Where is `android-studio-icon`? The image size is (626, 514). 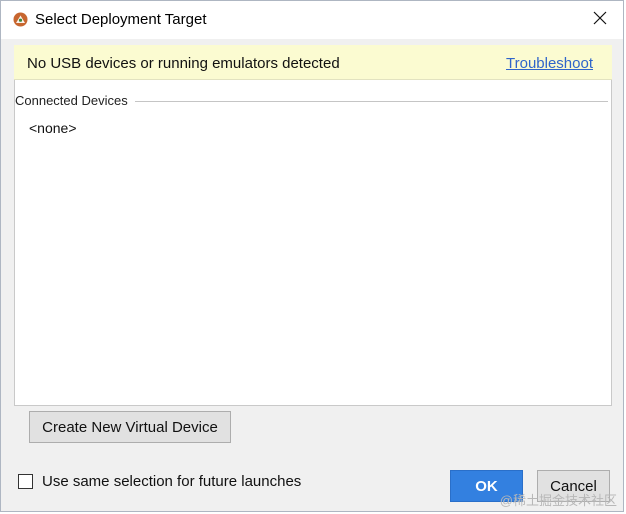
android-studio-icon is located at coordinates (20, 19).